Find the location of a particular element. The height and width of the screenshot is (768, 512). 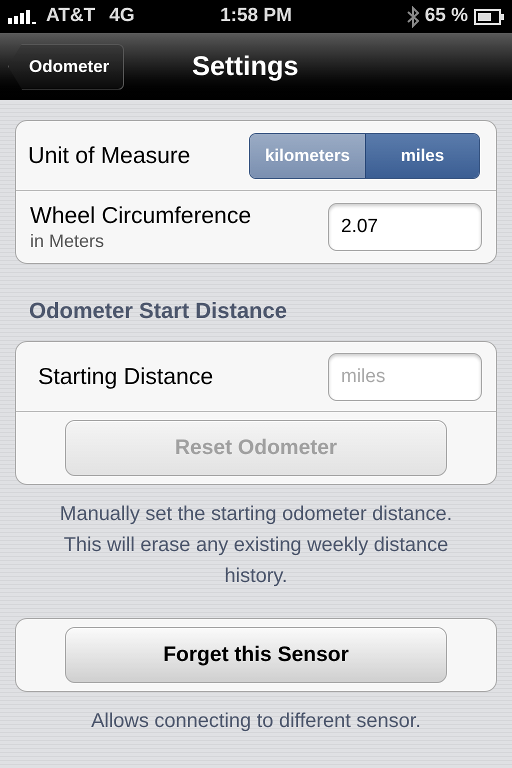

wheel-circumference-field: 2.07 is located at coordinates (405, 227).